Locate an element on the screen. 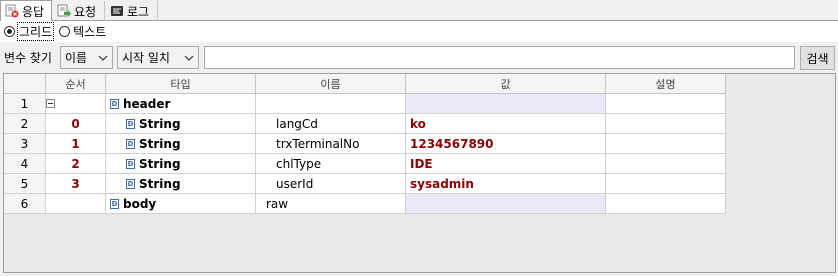  name-value: userId is located at coordinates (295, 183).